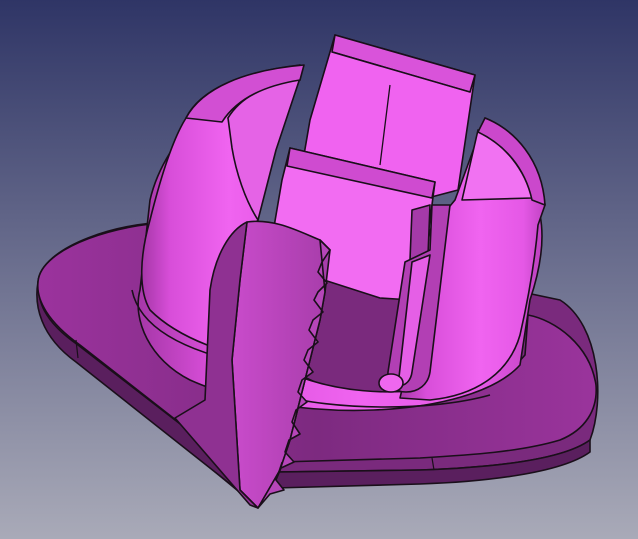 Image resolution: width=638 pixels, height=539 pixels. Describe the element at coordinates (391, 383) in the screenshot. I see `slot-end-hole` at that location.